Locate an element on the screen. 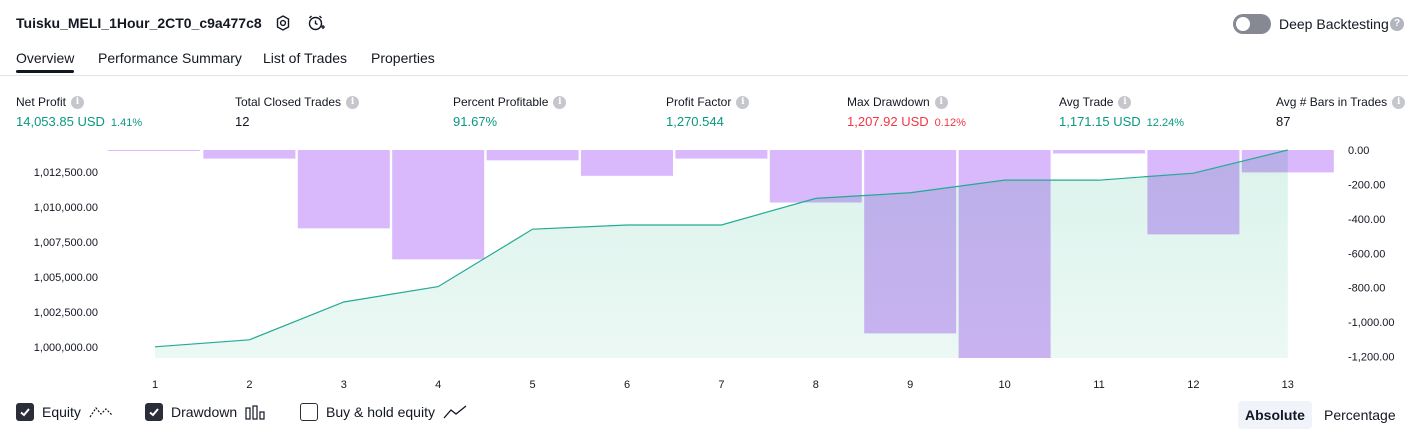 Image resolution: width=1424 pixels, height=438 pixels. stat-value: 91.67% is located at coordinates (475, 121).